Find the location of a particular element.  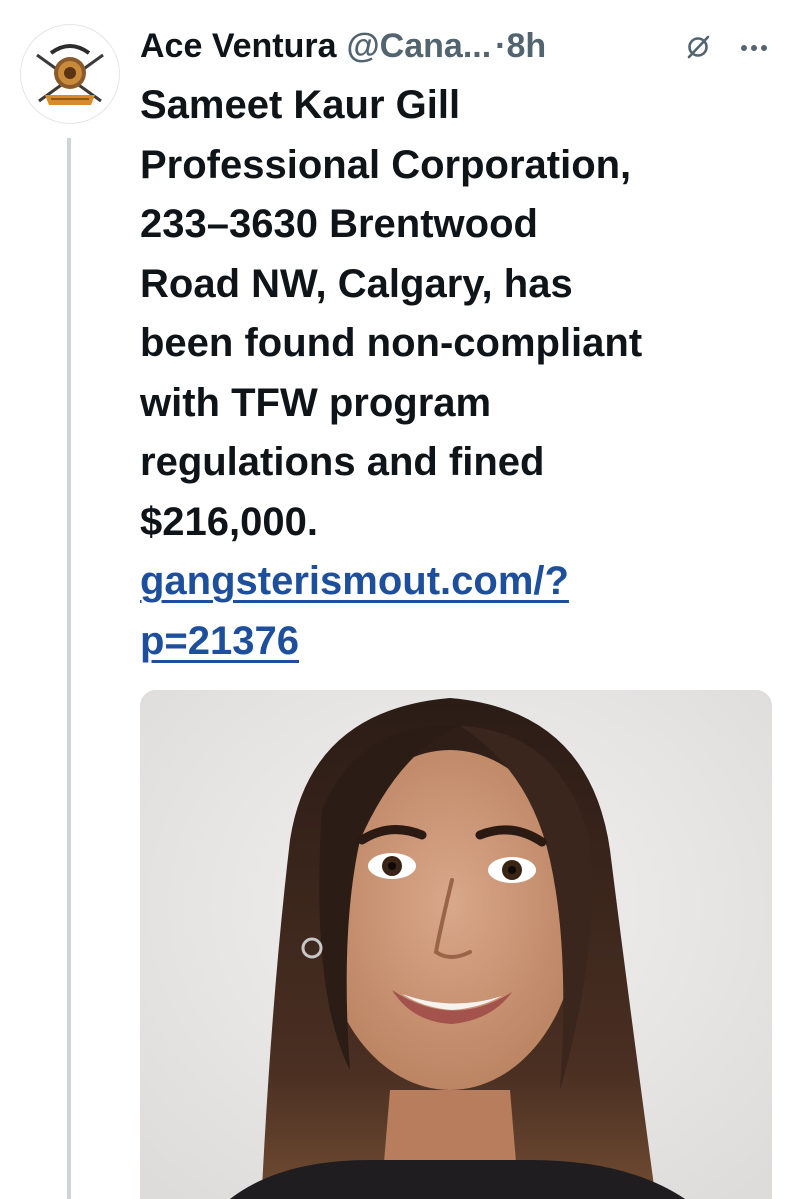

tweet-header: Ace Ventura @Cana... · 8h is located at coordinates (454, 46).